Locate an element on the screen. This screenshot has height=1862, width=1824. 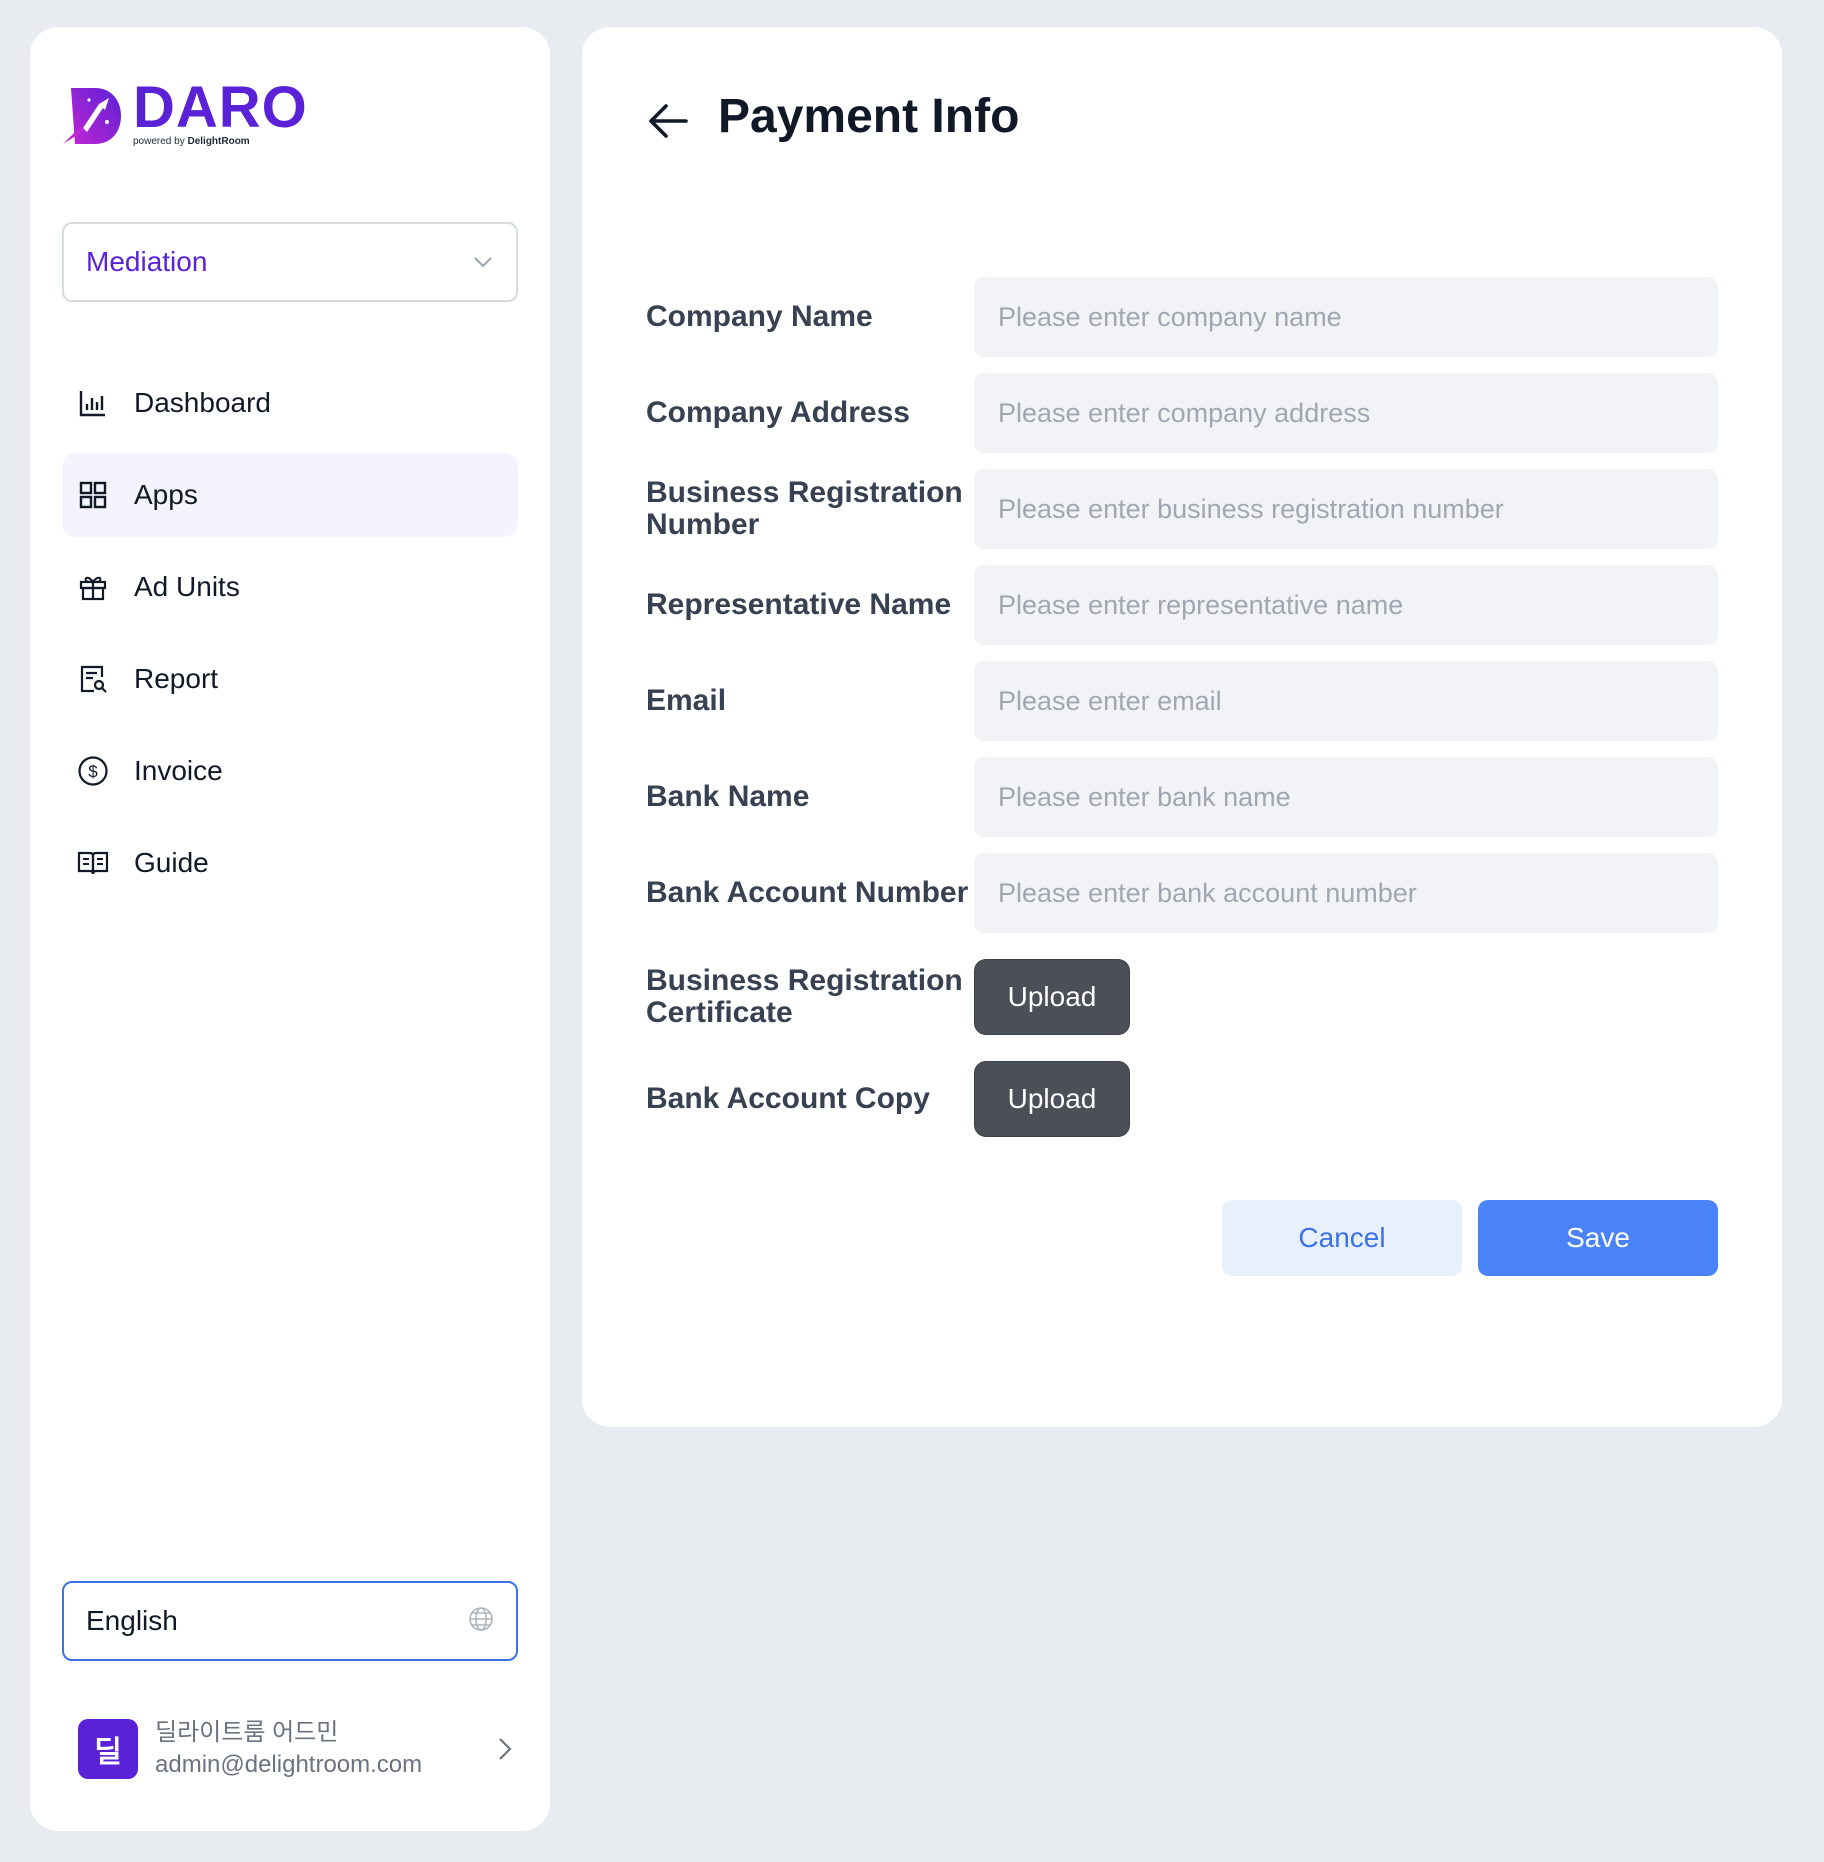
chevron-down-icon is located at coordinates (483, 262).